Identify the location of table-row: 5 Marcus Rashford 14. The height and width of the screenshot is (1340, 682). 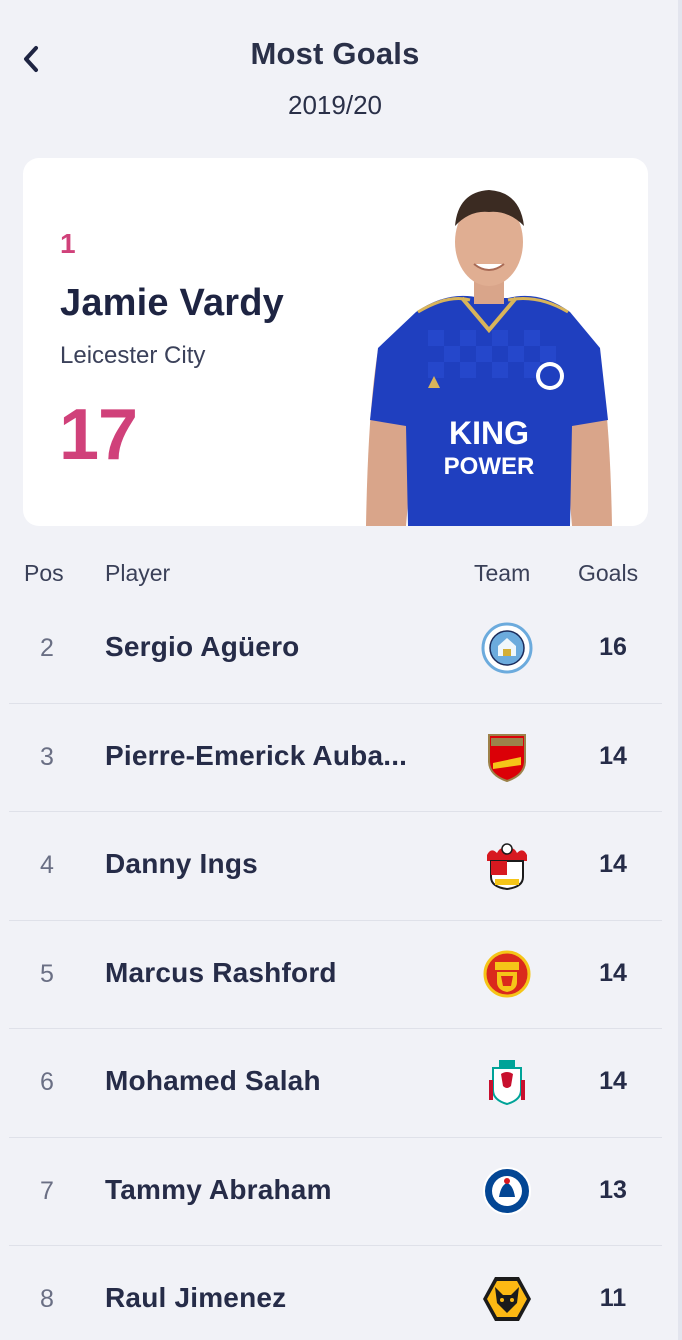
(335, 975).